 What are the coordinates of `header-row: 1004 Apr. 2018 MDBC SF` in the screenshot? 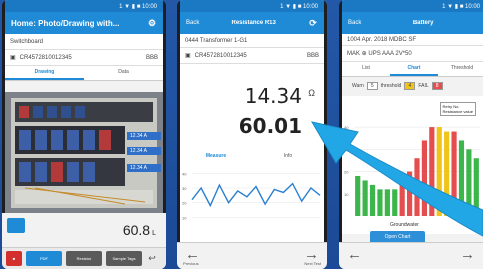 It's located at (412, 40).